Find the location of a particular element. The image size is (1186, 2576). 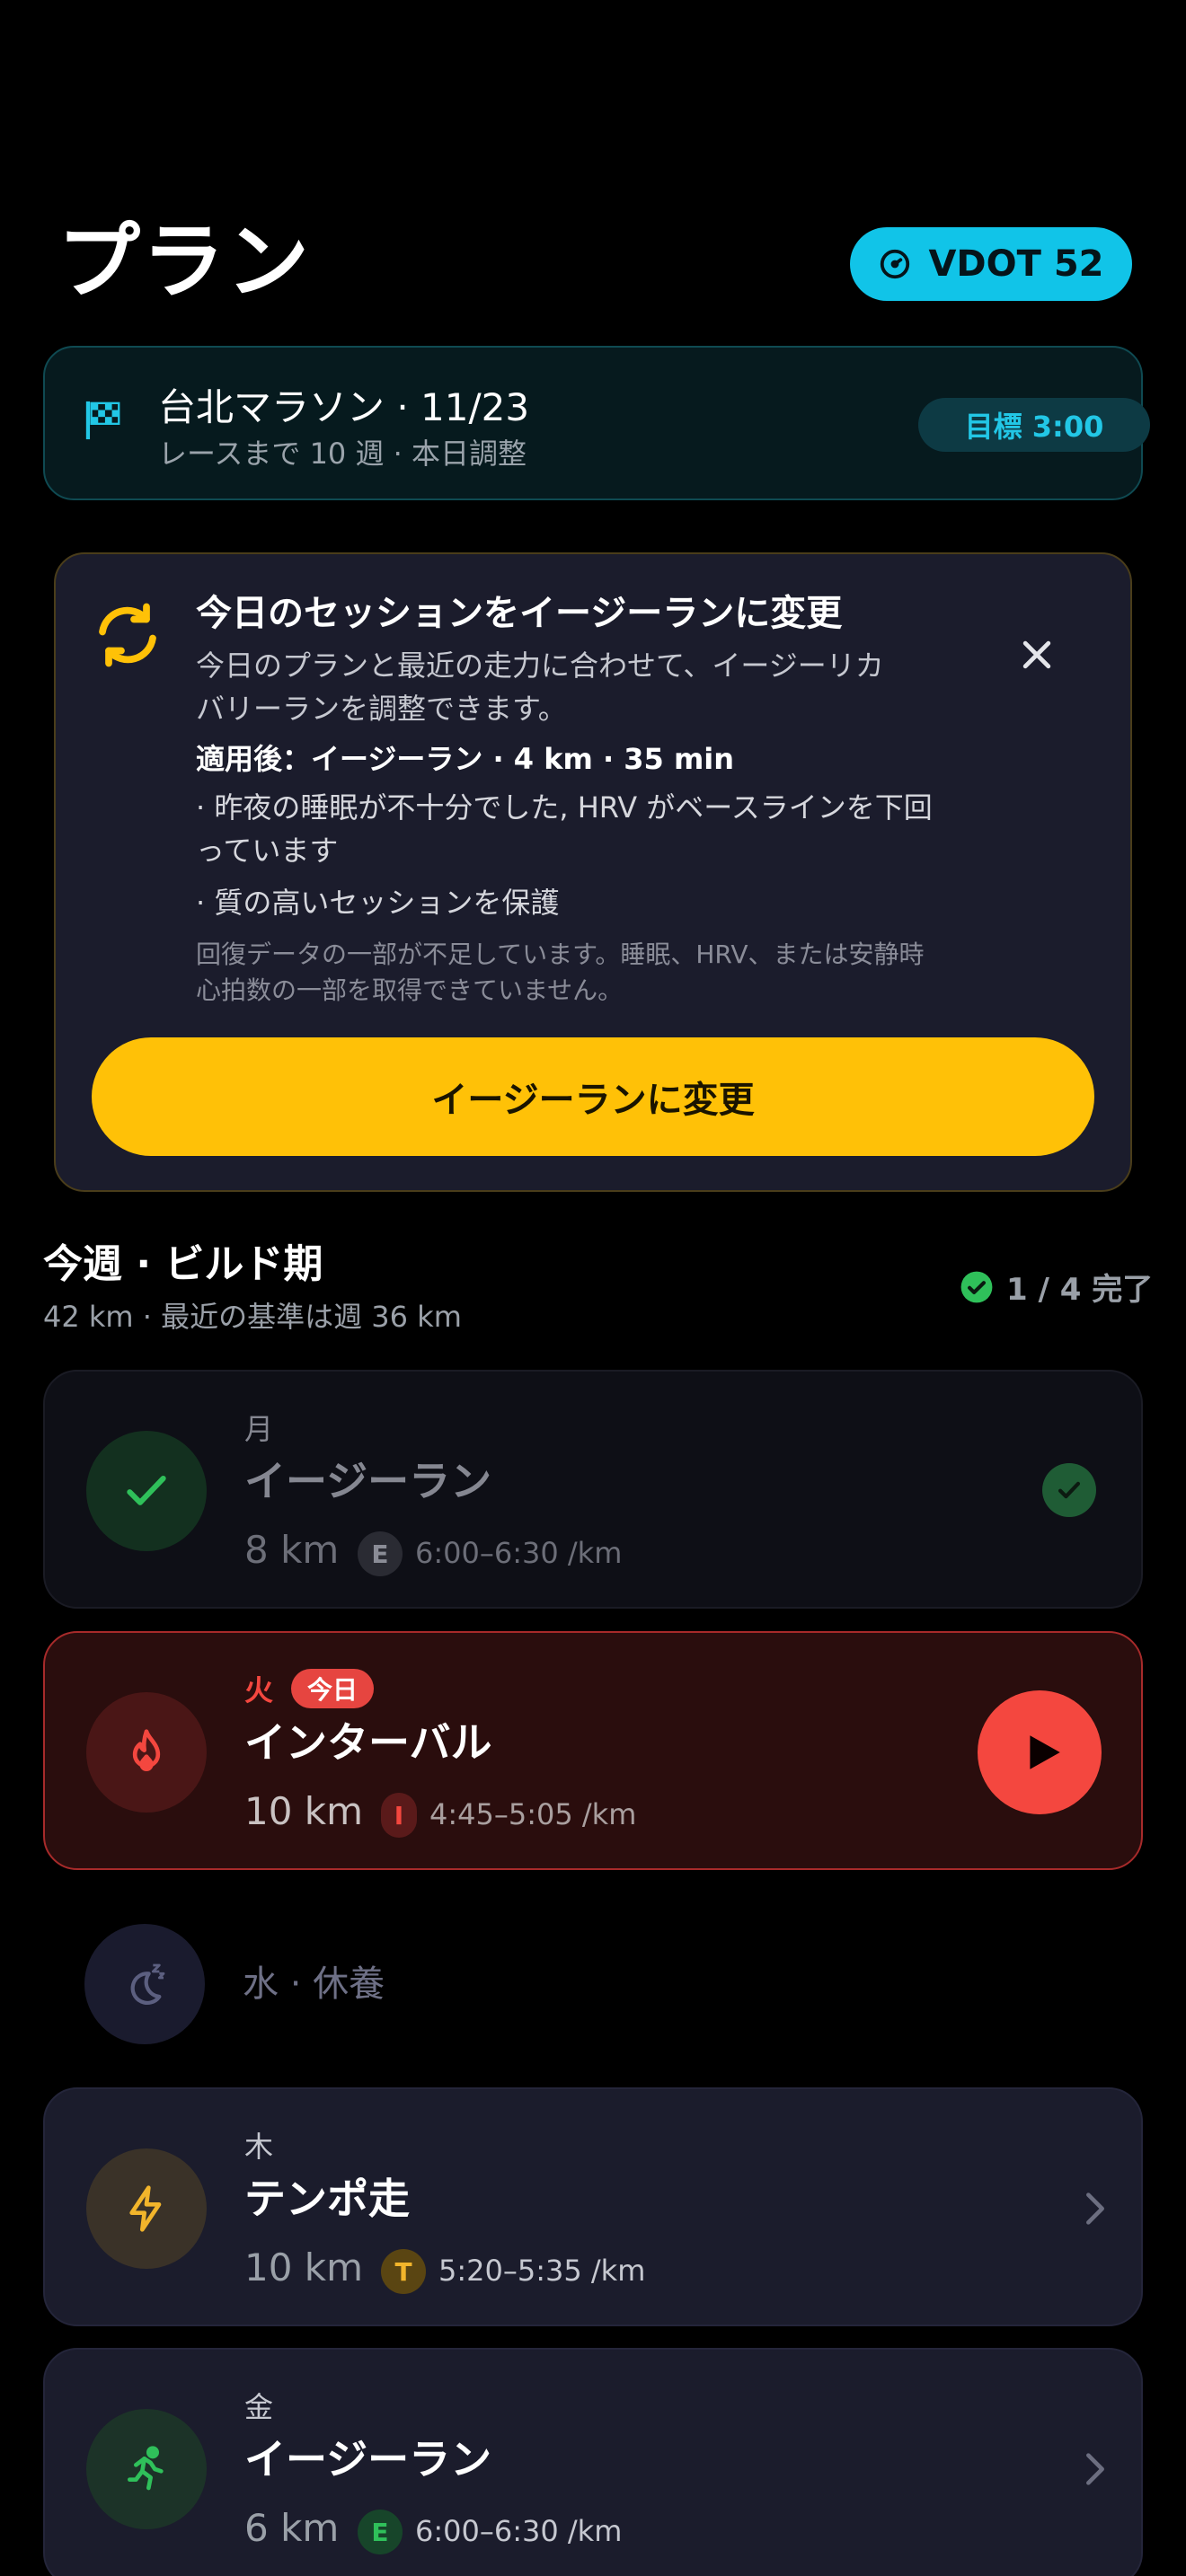

moon-sleep-icon is located at coordinates (147, 1984).